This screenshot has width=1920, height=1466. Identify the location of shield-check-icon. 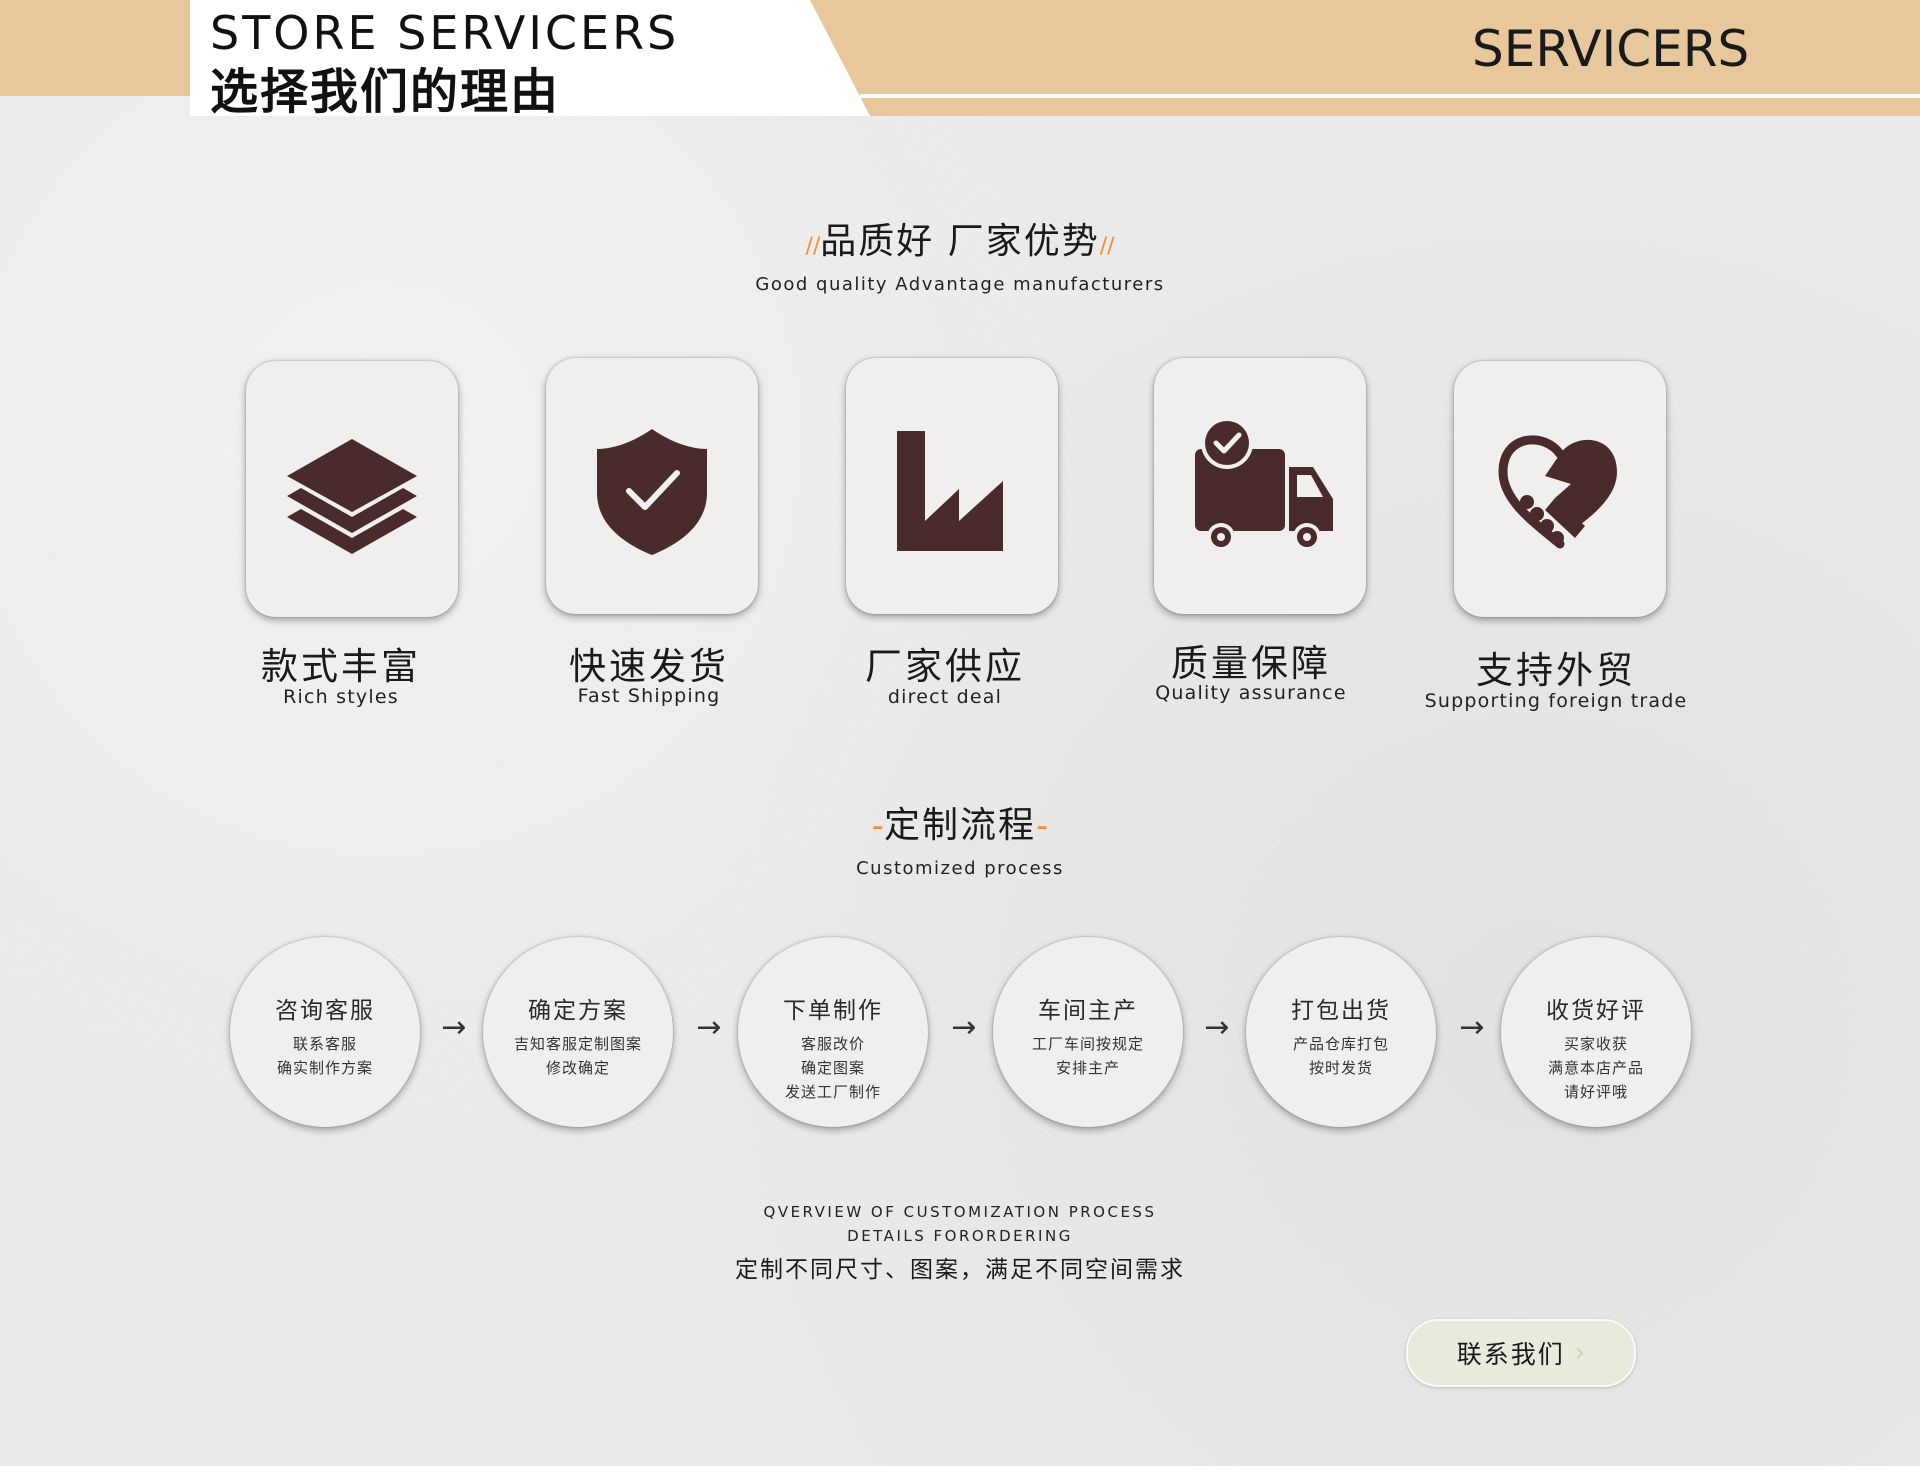
(652, 492).